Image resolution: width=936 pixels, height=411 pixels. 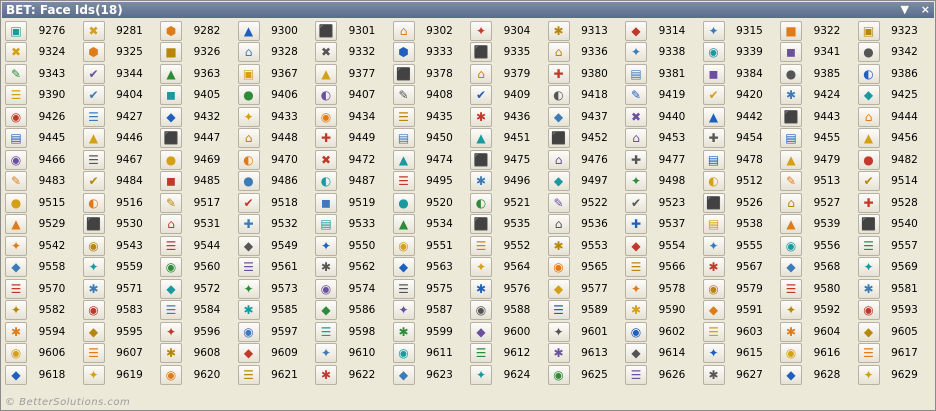 What do you see at coordinates (904, 9) in the screenshot?
I see `dropdown-icon: ▼` at bounding box center [904, 9].